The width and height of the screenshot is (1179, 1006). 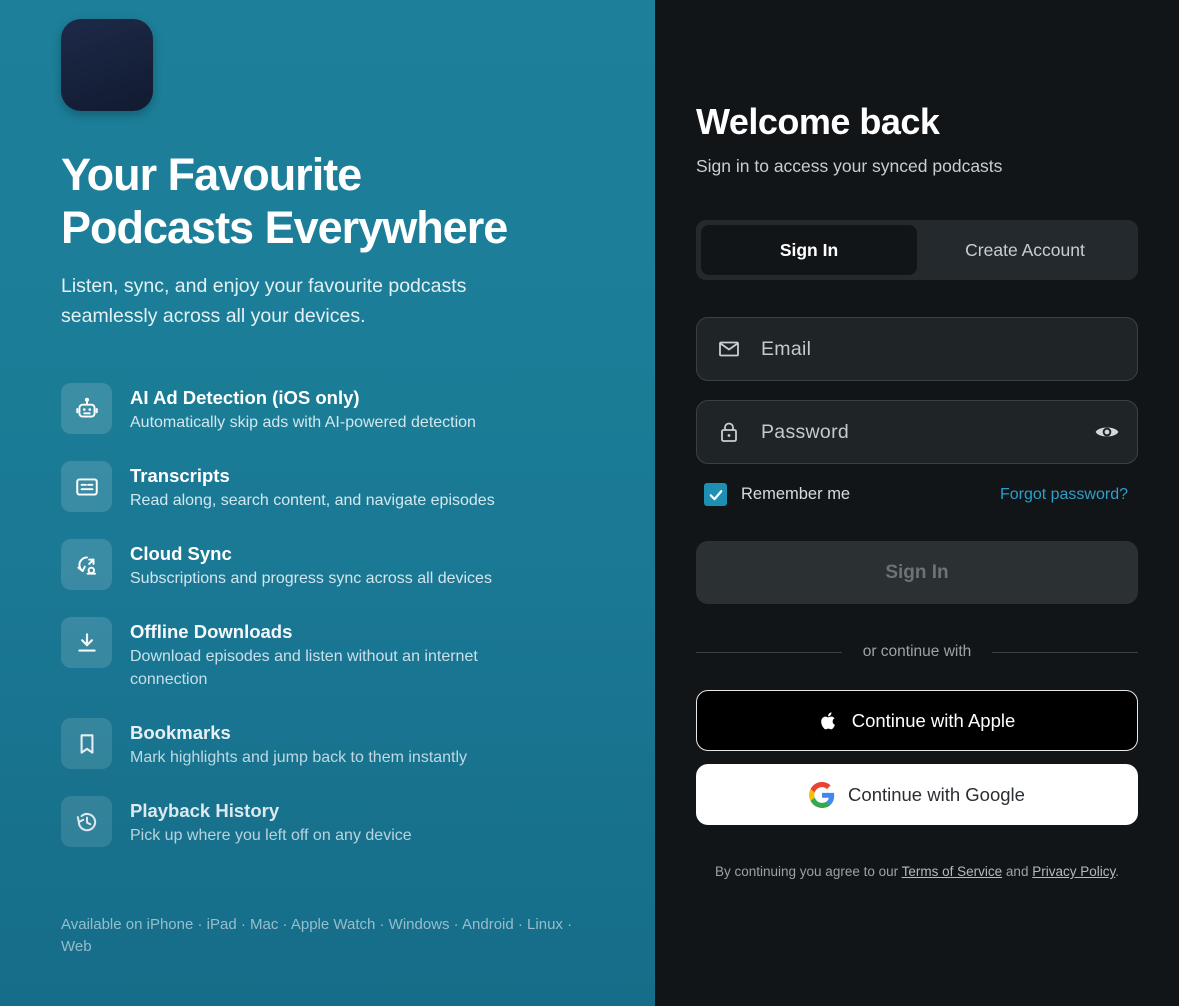 I want to click on google-button-label: Continue with Google, so click(x=936, y=794).